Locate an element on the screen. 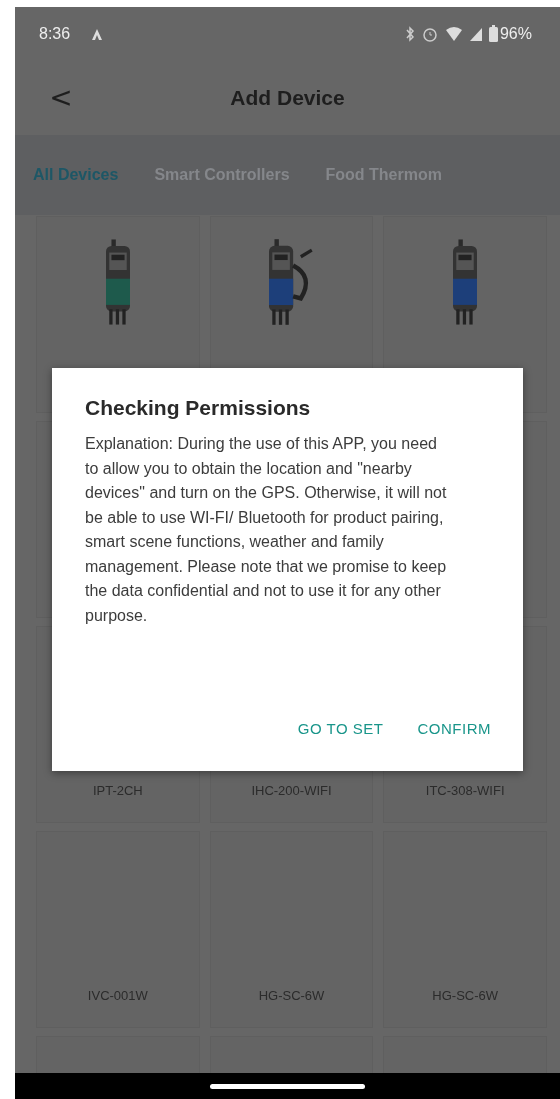 The image size is (560, 1099). battery-percent: 96% is located at coordinates (515, 33).